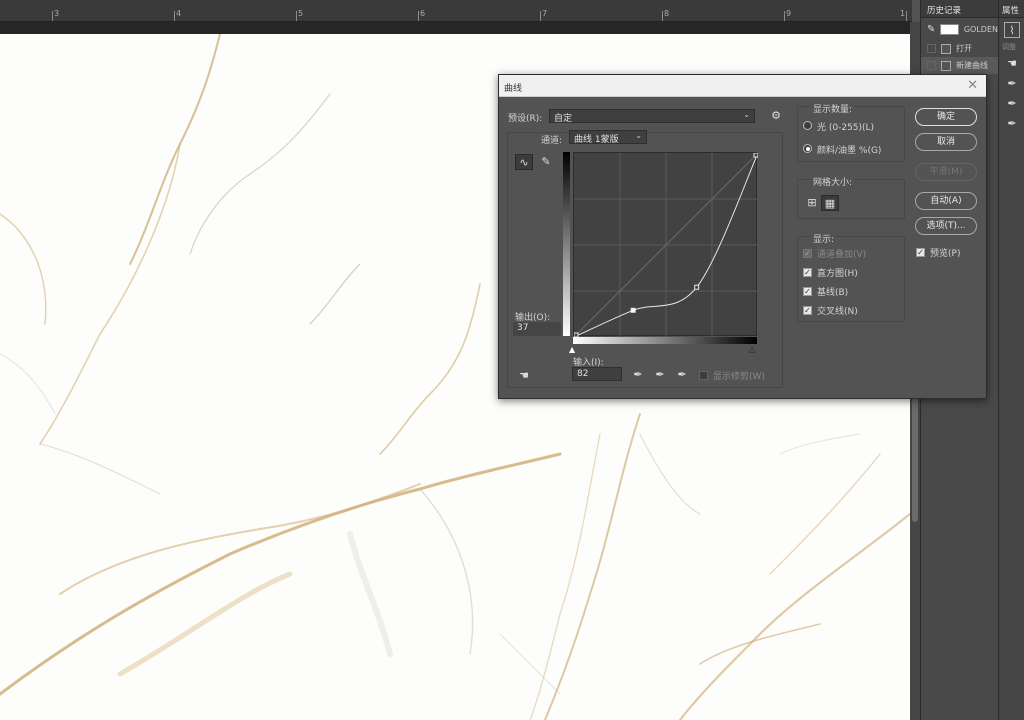 Image resolution: width=1024 pixels, height=720 pixels. Describe the element at coordinates (945, 254) in the screenshot. I see `preview-label: 预览(P)` at that location.